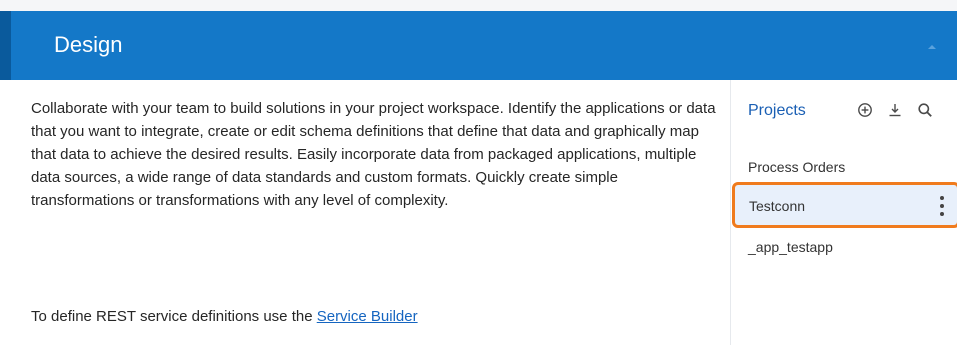  Describe the element at coordinates (895, 110) in the screenshot. I see `download-icon` at that location.